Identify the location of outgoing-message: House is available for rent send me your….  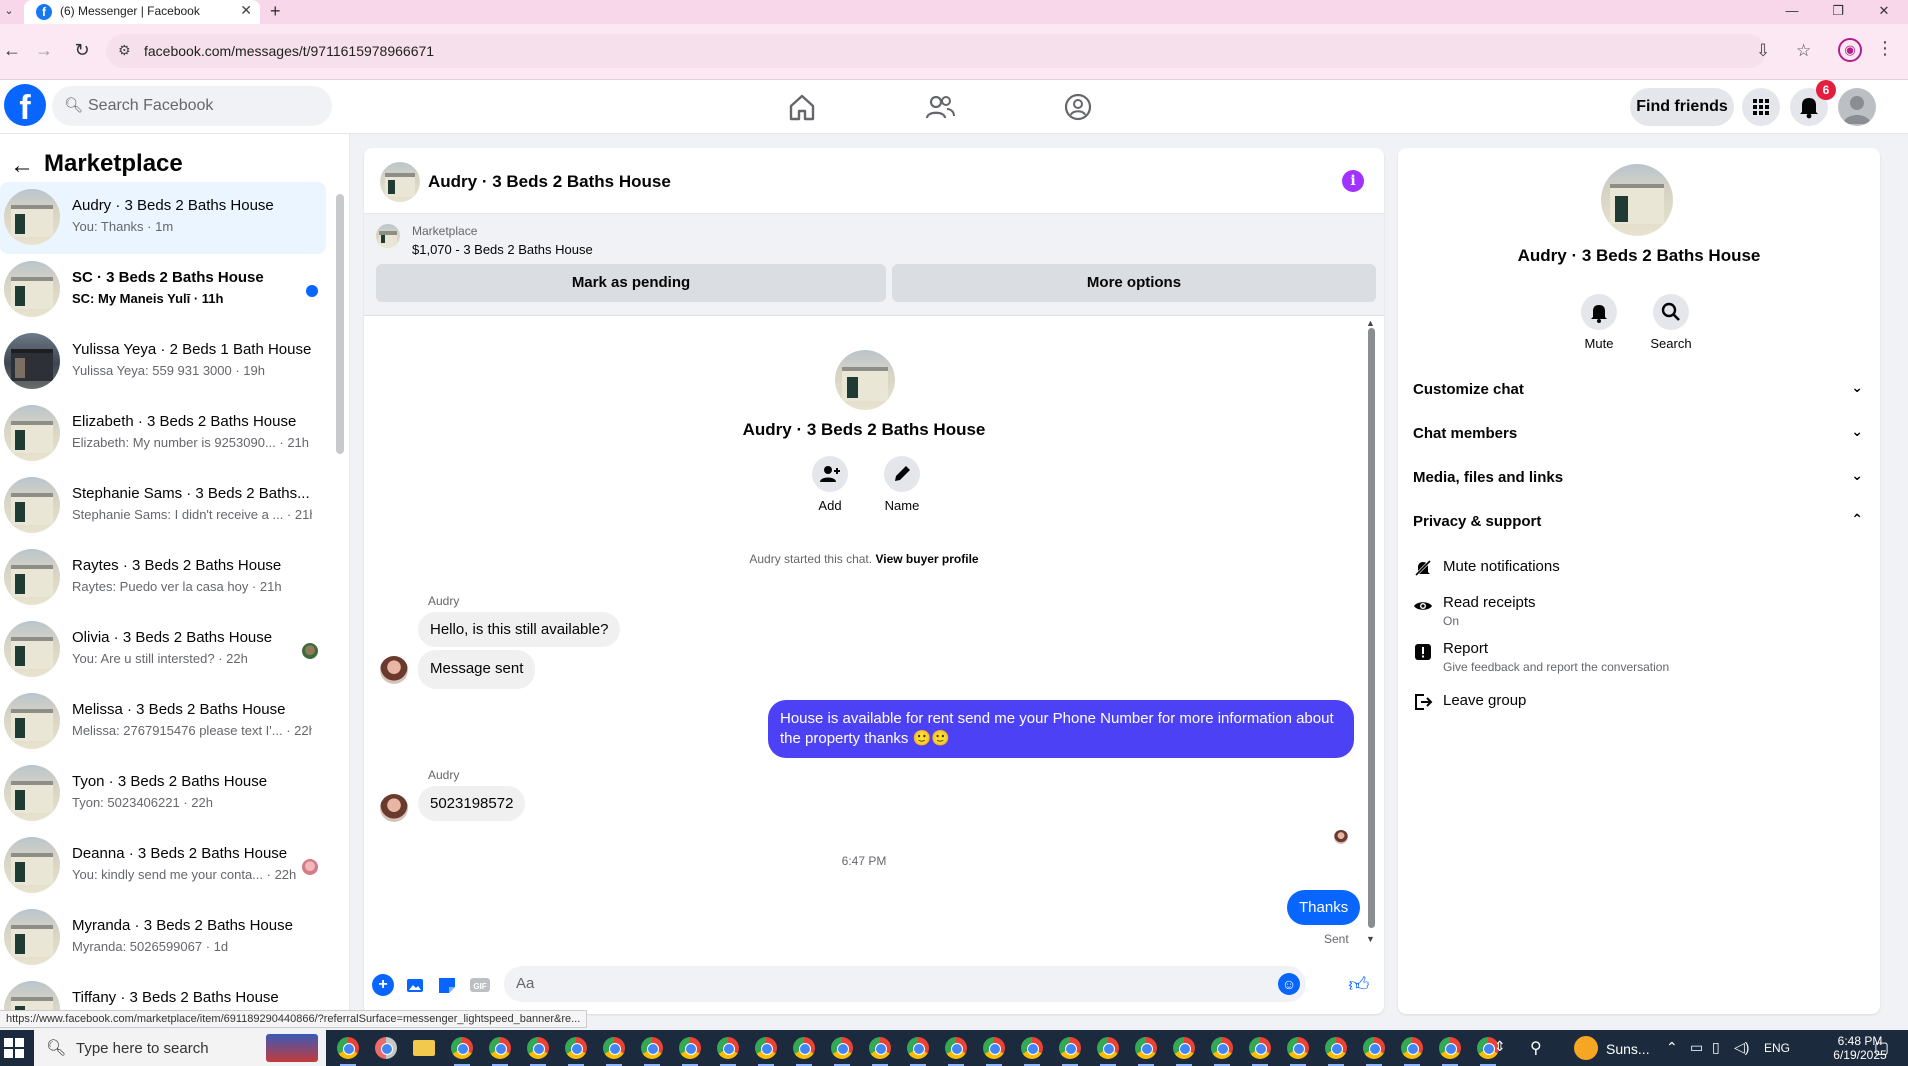
(1061, 729).